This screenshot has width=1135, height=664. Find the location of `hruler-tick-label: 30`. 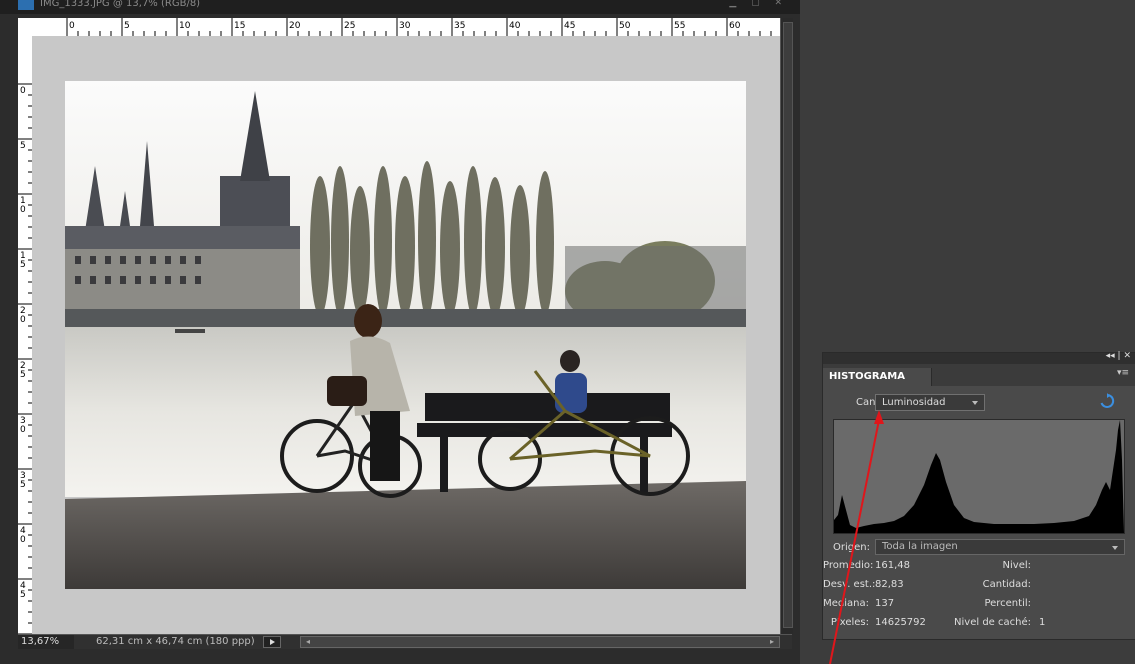

hruler-tick-label: 30 is located at coordinates (405, 26).